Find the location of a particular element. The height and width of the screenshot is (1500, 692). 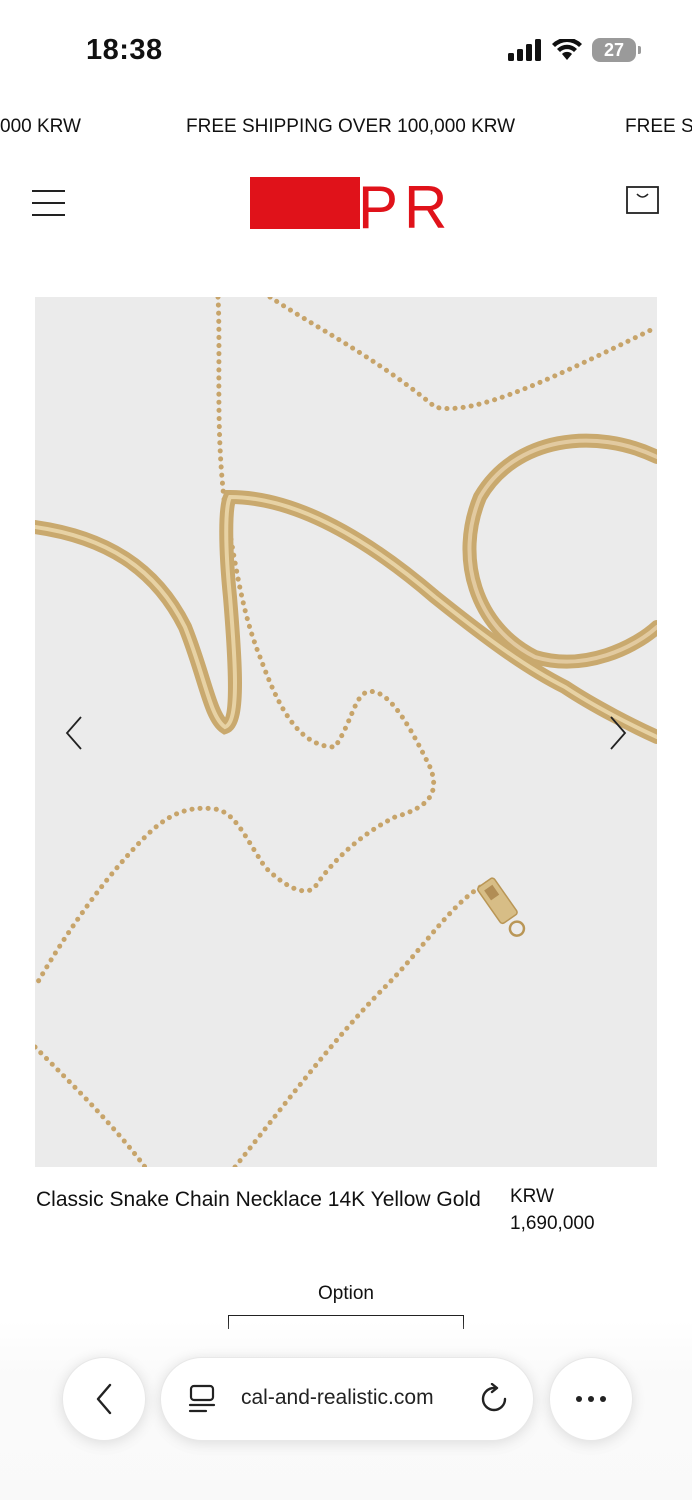

price-value: 1,690,000 is located at coordinates (552, 1223).